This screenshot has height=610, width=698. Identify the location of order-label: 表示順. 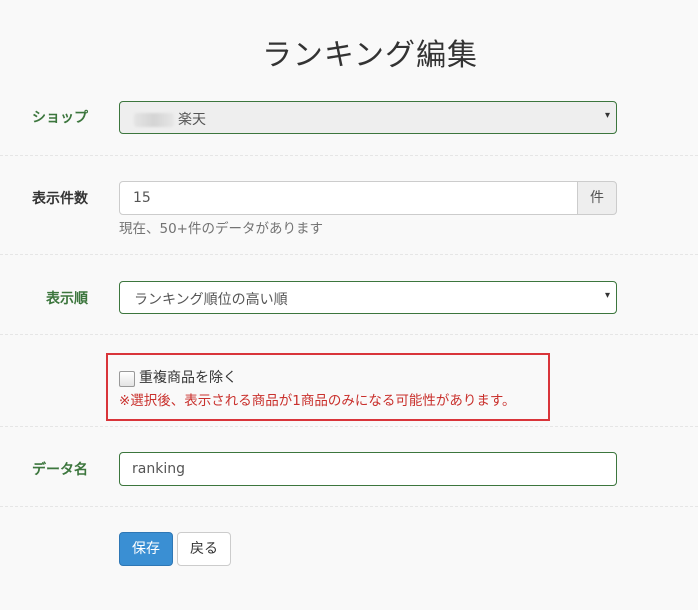
(67, 299).